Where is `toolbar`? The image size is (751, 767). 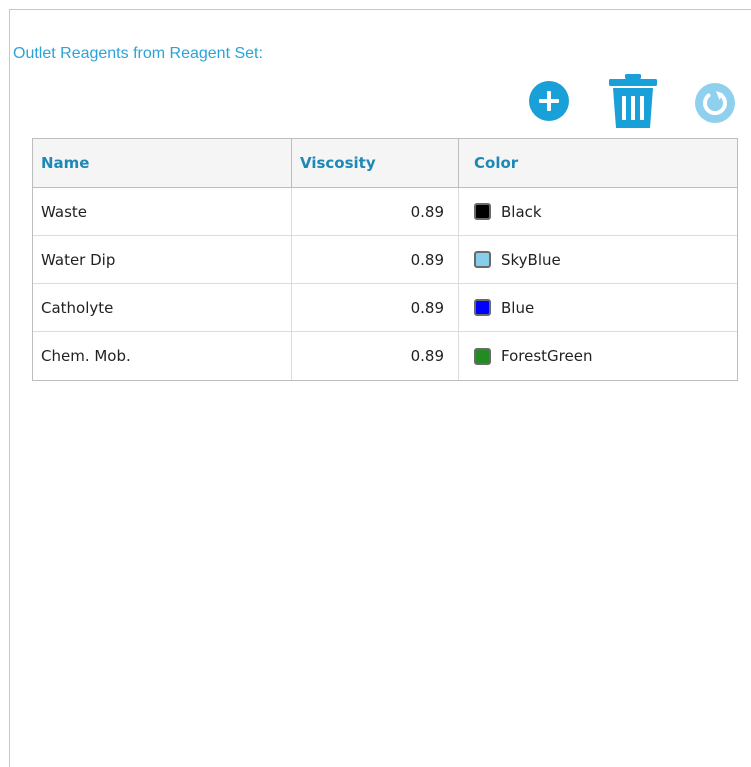
toolbar is located at coordinates (630, 101).